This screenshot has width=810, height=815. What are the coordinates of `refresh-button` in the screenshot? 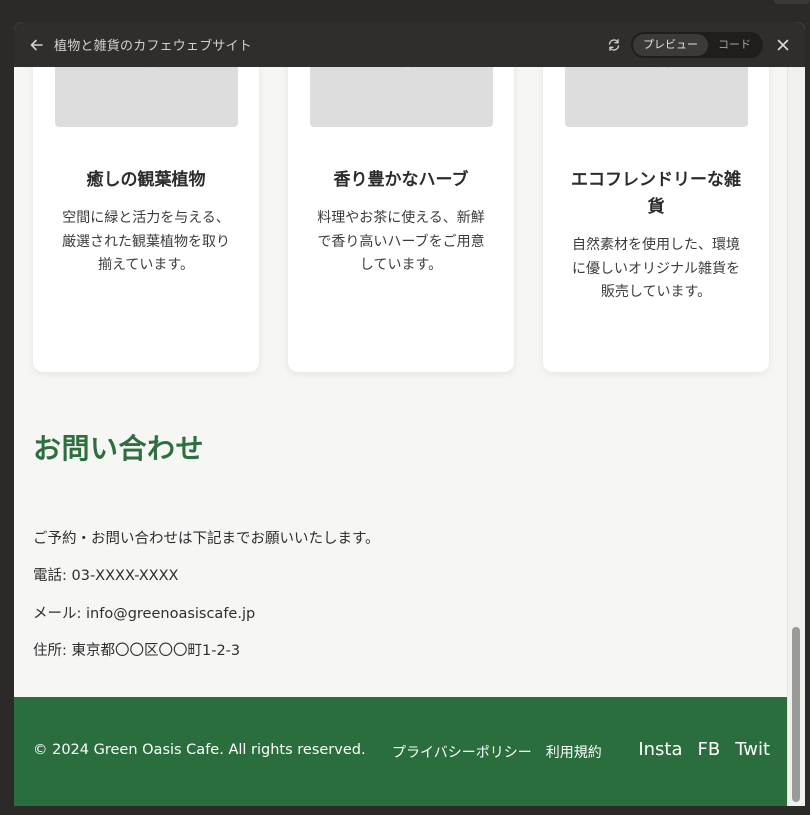 It's located at (614, 45).